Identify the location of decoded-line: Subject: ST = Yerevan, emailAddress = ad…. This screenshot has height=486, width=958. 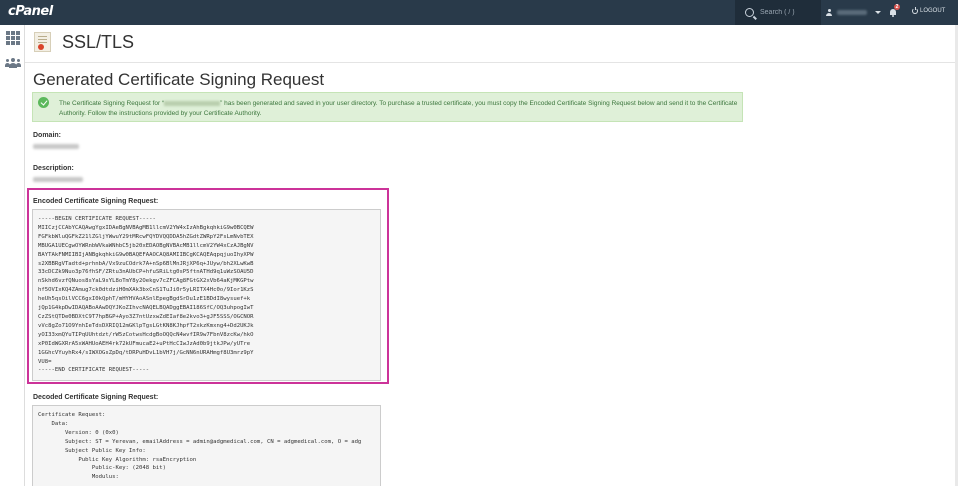
(200, 441).